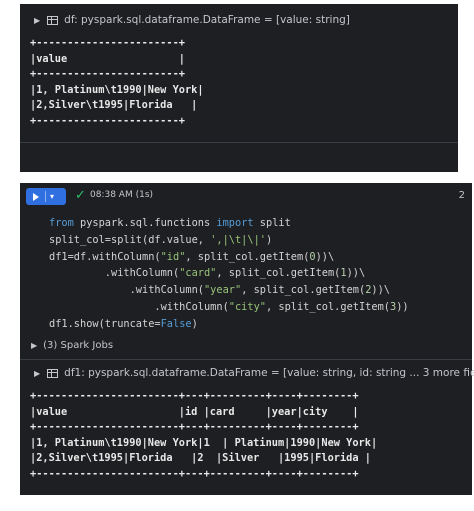 The image size is (474, 511). I want to click on code-token: pyspark.sql.functions, so click(145, 223).